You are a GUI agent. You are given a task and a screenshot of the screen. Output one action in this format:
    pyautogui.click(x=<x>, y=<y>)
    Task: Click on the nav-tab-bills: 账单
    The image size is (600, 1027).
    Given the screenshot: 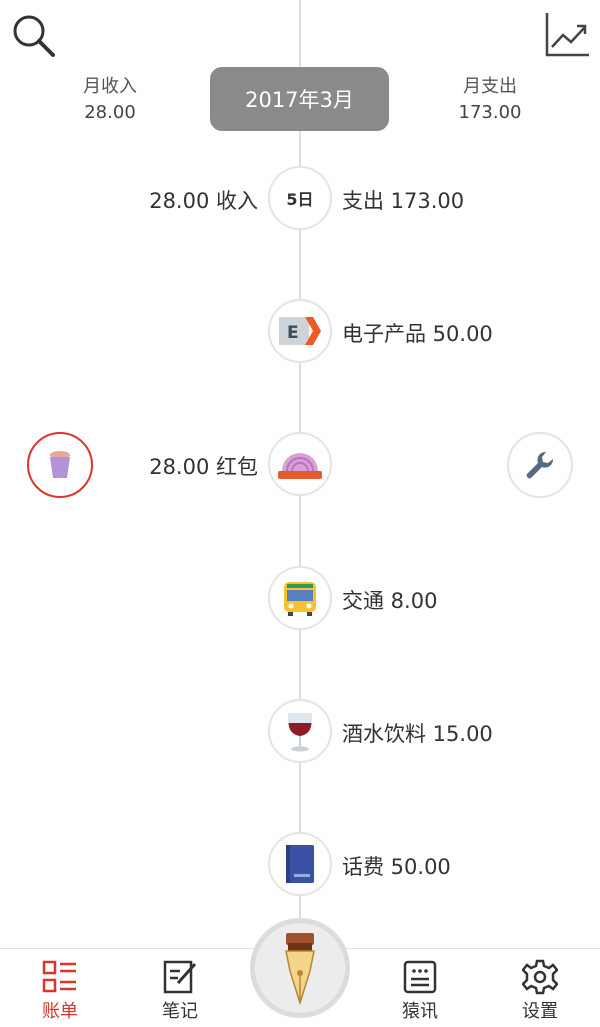 What is the action you would take?
    pyautogui.click(x=60, y=990)
    